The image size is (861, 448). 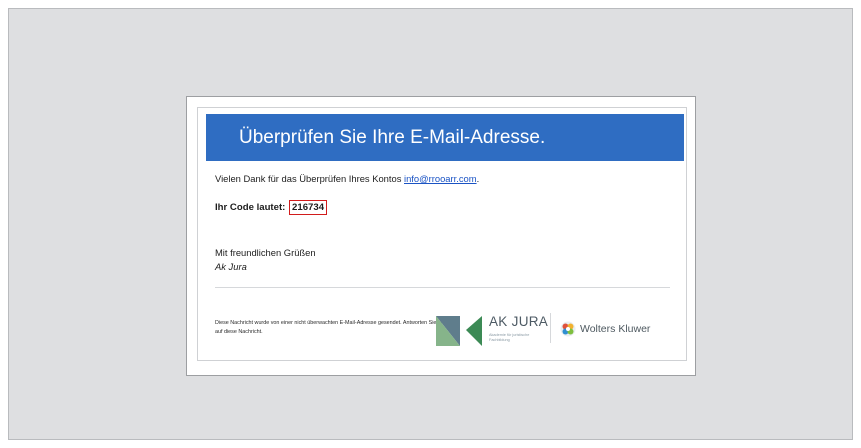 I want to click on code-label: Ihr Code lautet:, so click(x=252, y=207).